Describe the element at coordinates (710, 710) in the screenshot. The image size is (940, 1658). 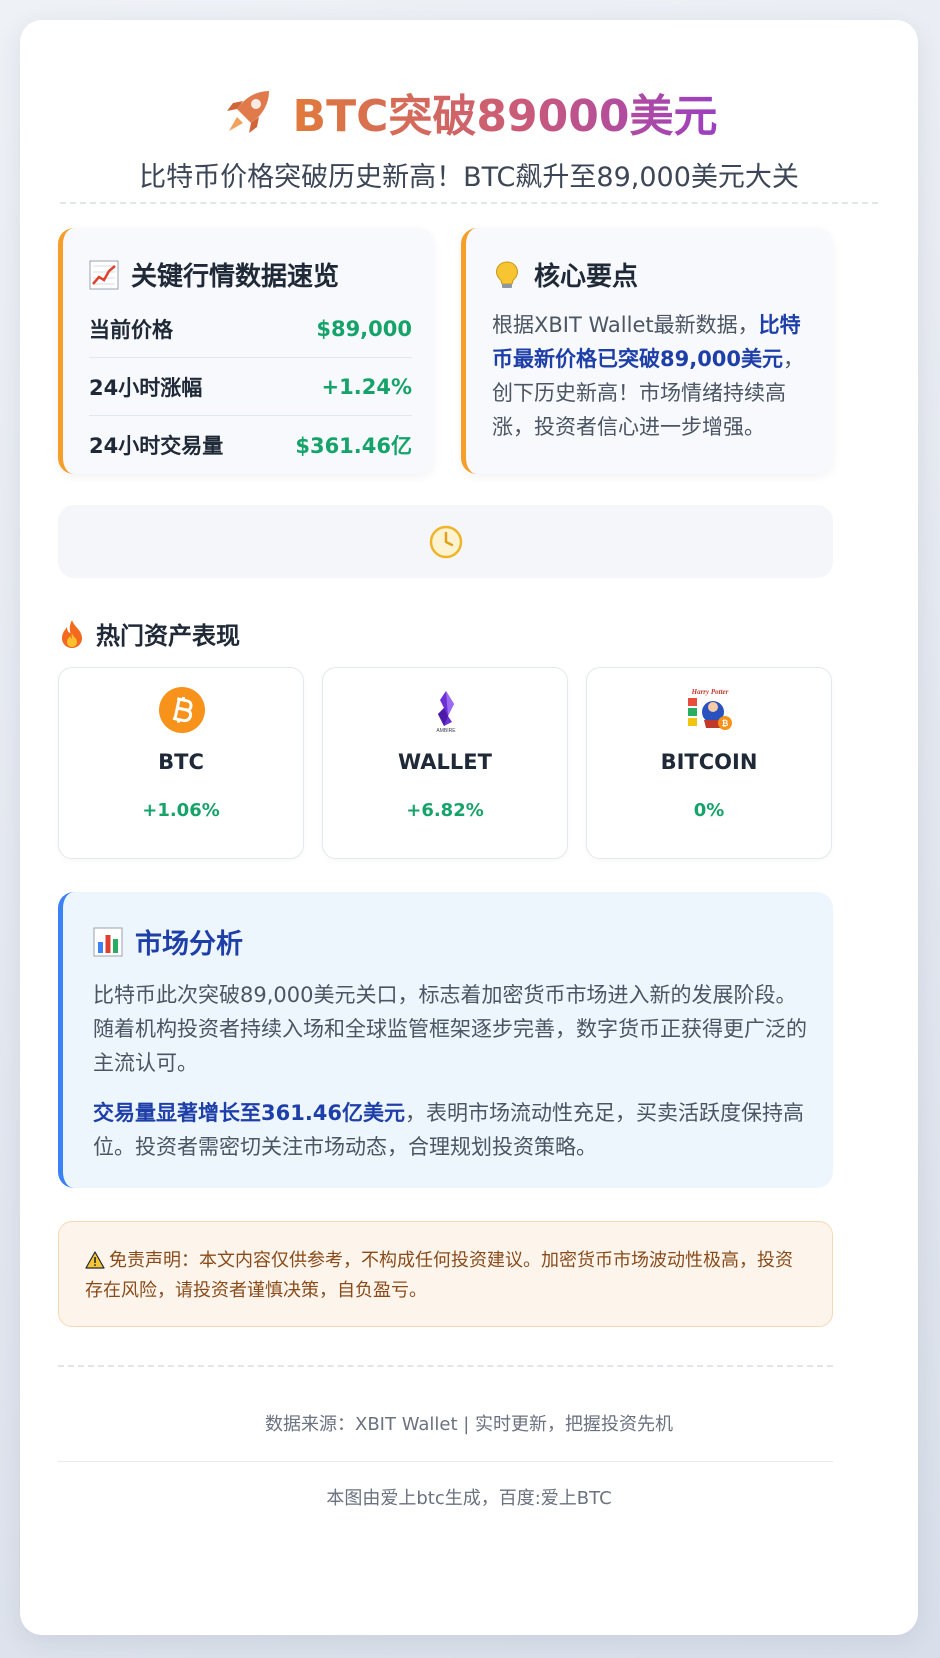
I see `meme-coin-logo-icon: Harry Potter ₿` at that location.